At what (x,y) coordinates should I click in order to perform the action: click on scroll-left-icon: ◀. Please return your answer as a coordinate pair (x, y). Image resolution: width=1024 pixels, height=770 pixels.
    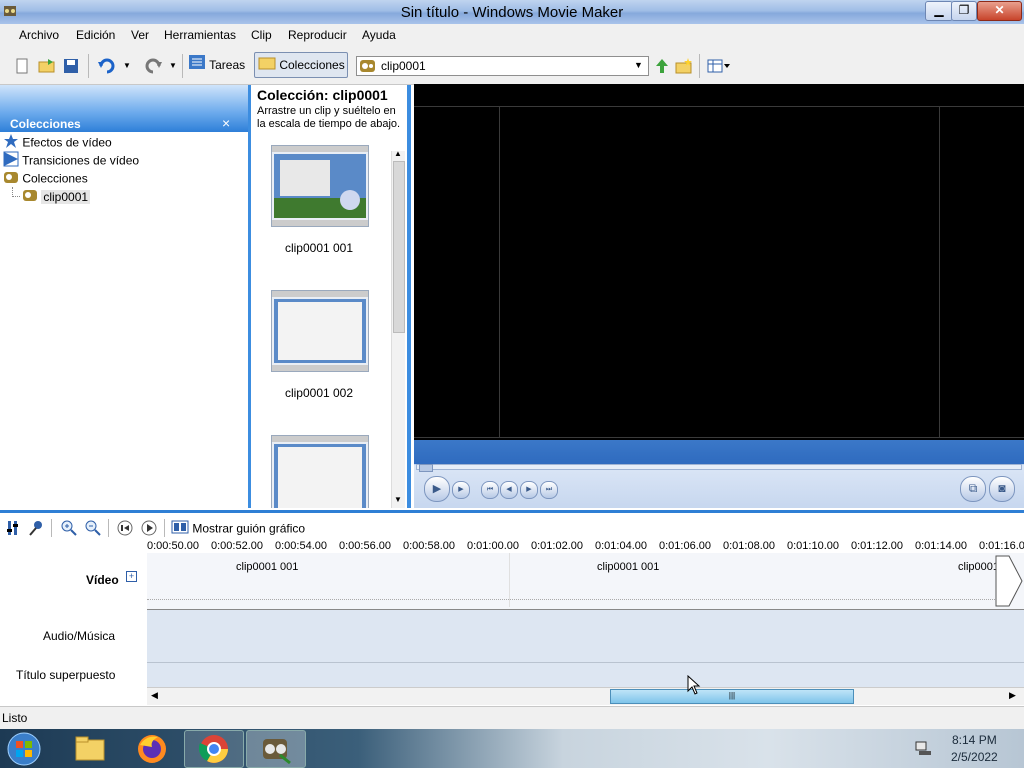
    Looking at the image, I should click on (154, 695).